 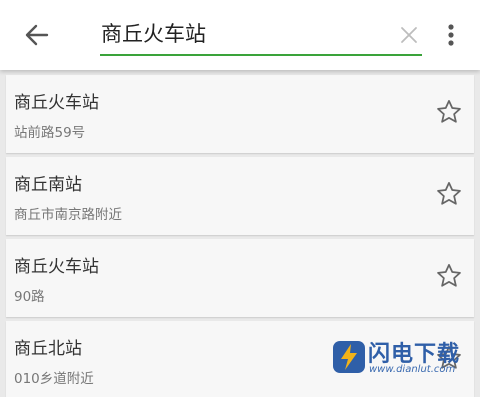 I want to click on more-options-button, so click(x=451, y=35).